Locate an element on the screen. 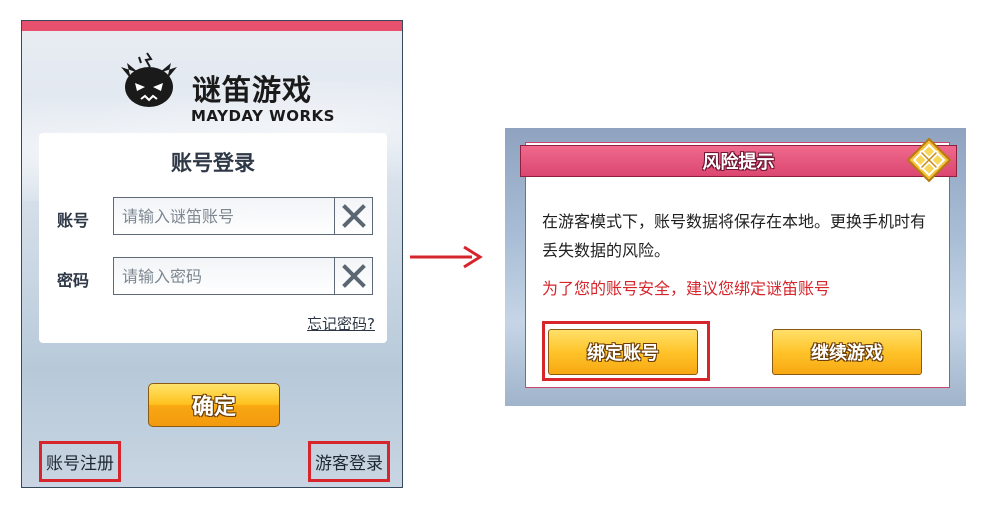 This screenshot has height=520, width=984. mayday-works-logo: 谜笛游戏 MAYDAY WORKS is located at coordinates (222, 87).